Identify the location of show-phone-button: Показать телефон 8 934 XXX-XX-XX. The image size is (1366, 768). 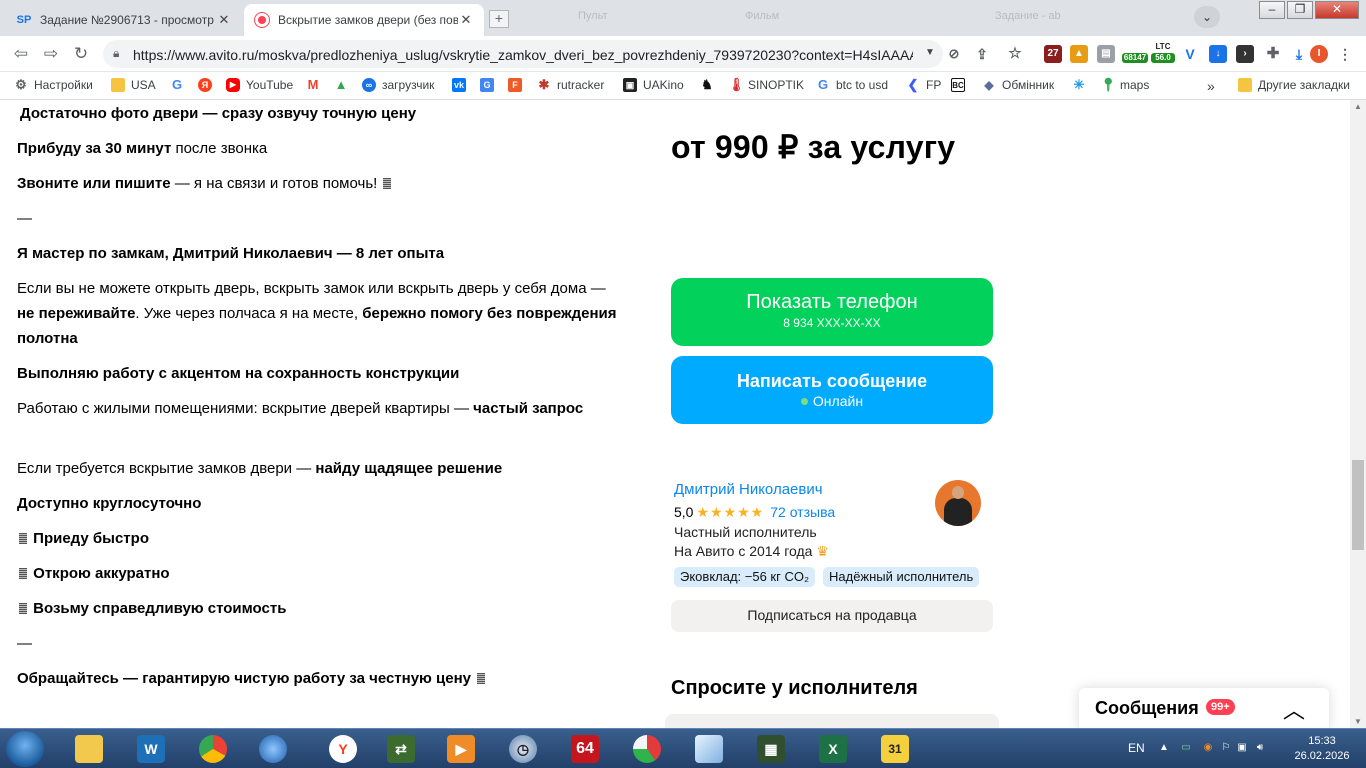
(832, 312).